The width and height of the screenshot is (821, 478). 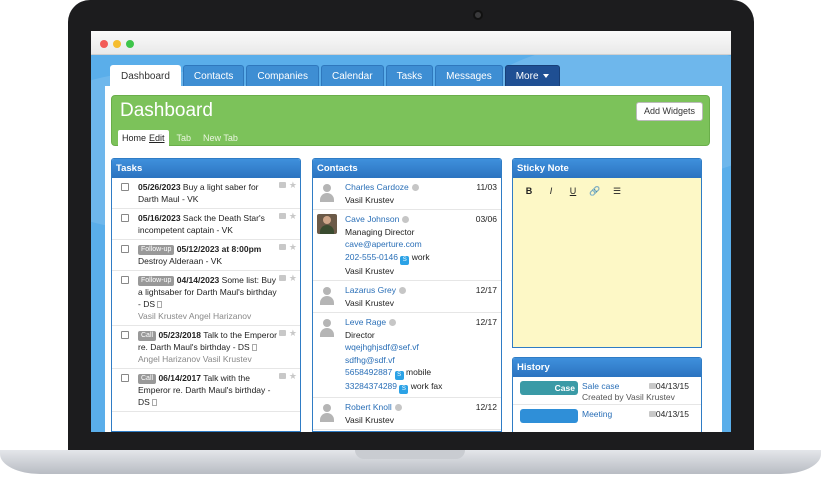 I want to click on sticky-note-editor: B I U 🔗 ☰, so click(x=607, y=262).